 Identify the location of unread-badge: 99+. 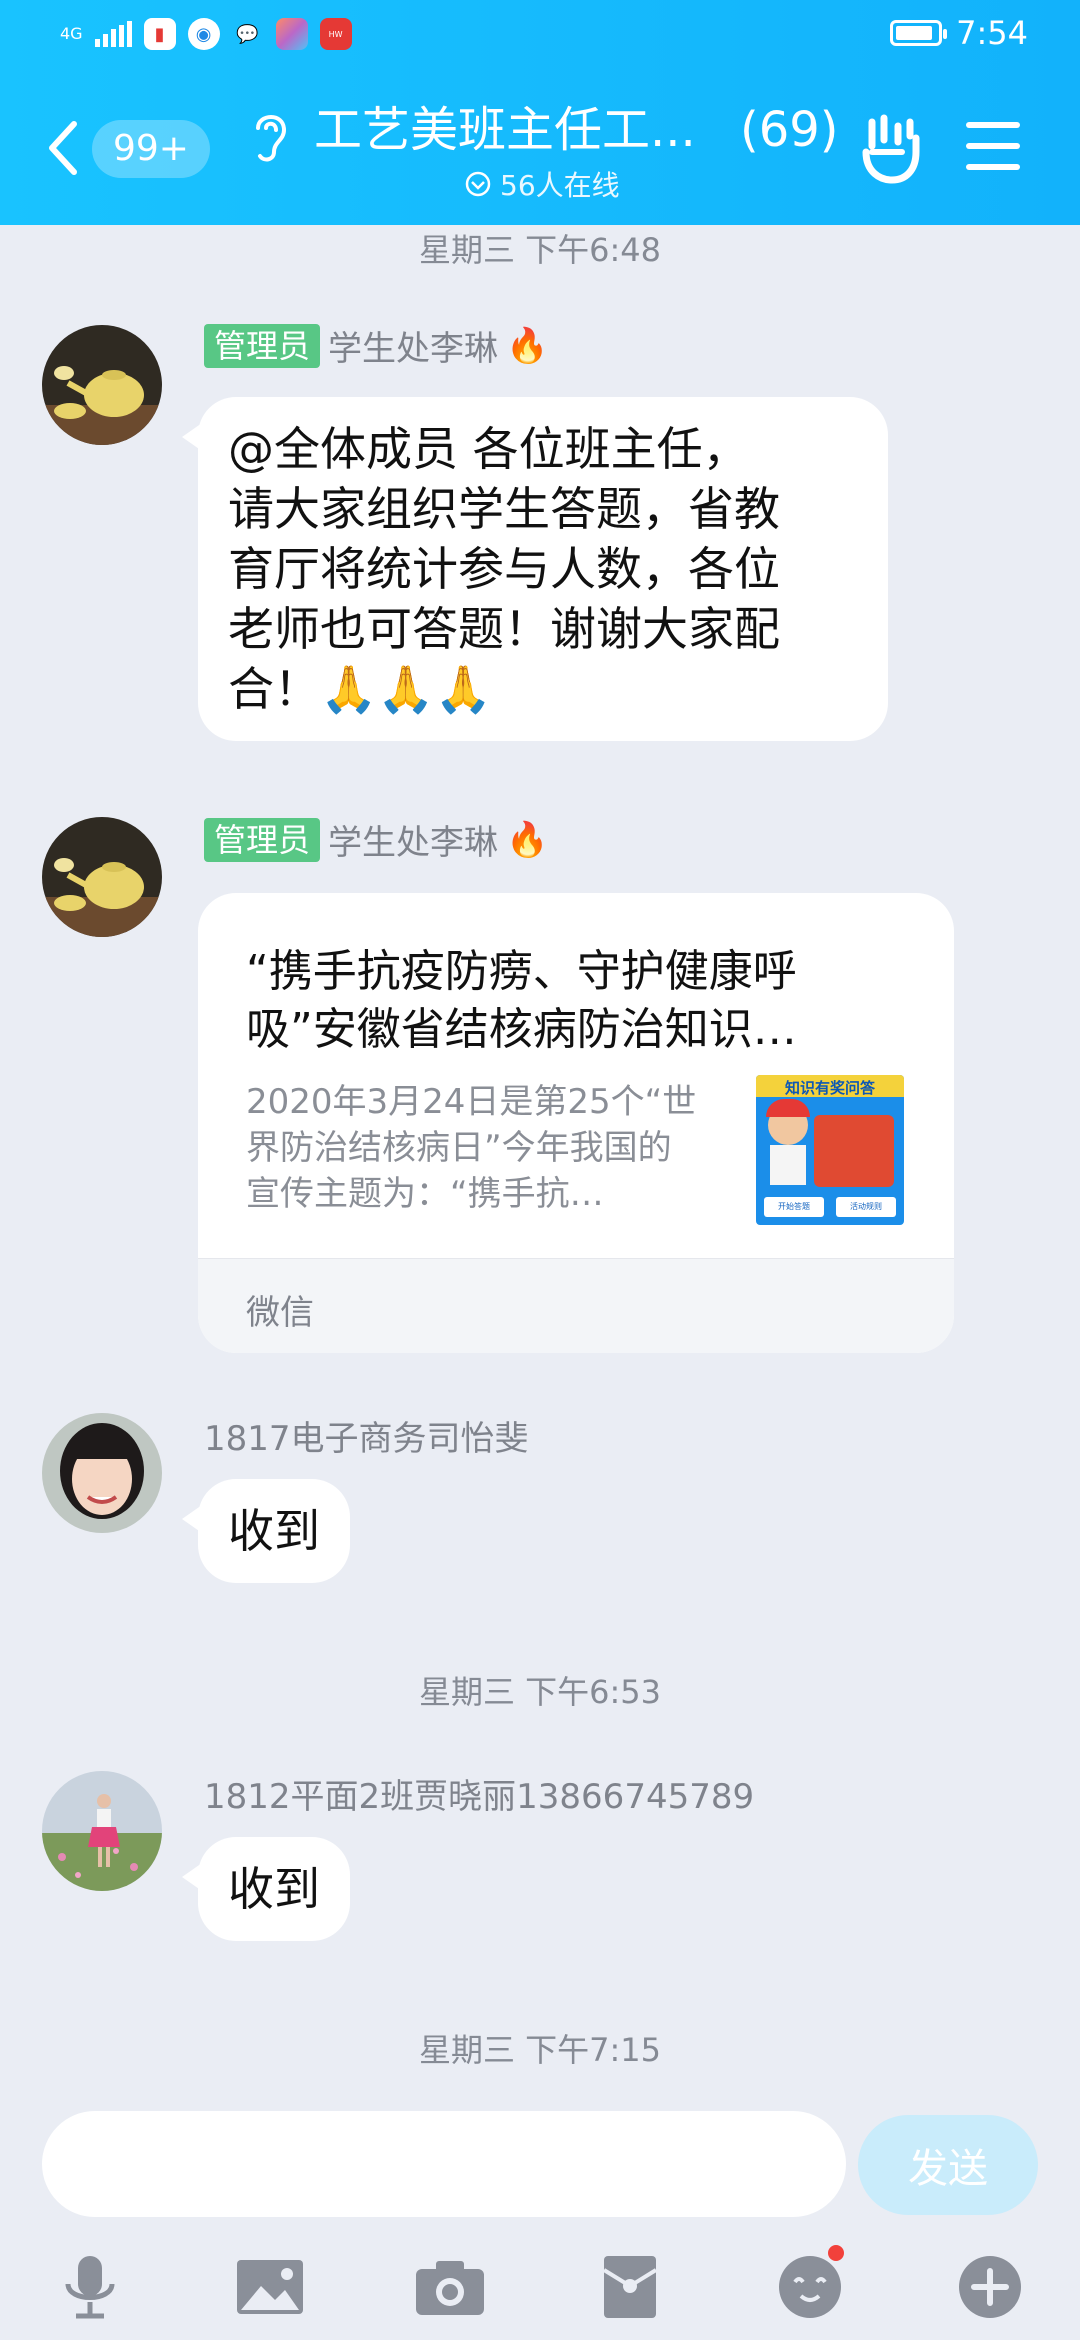
(151, 149).